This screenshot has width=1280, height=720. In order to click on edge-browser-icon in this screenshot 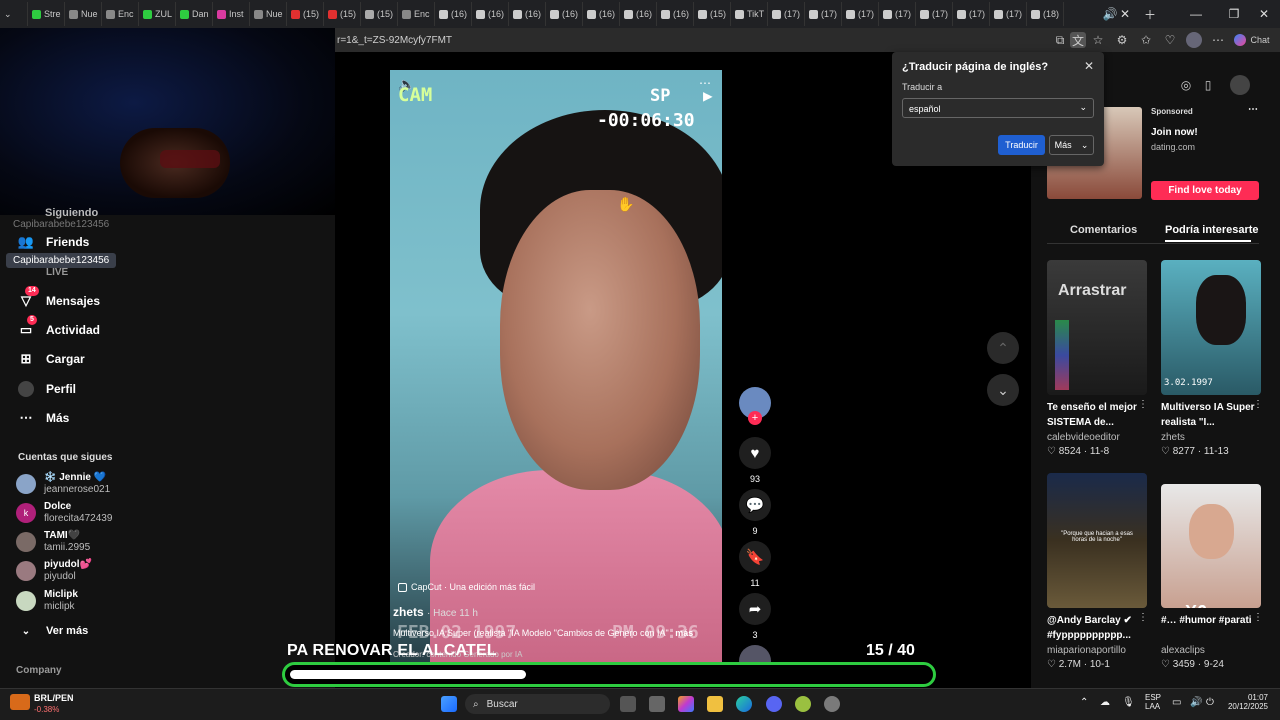, I will do `click(744, 704)`.